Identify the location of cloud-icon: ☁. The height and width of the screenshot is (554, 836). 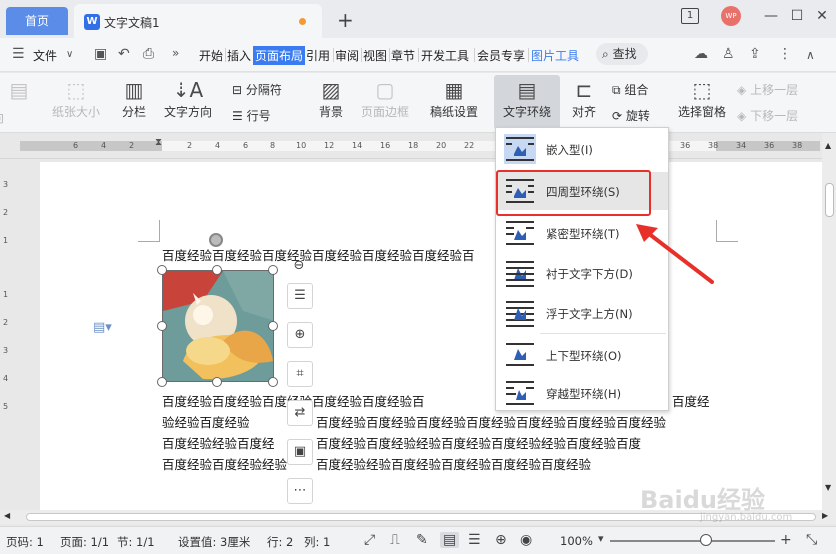
(701, 54).